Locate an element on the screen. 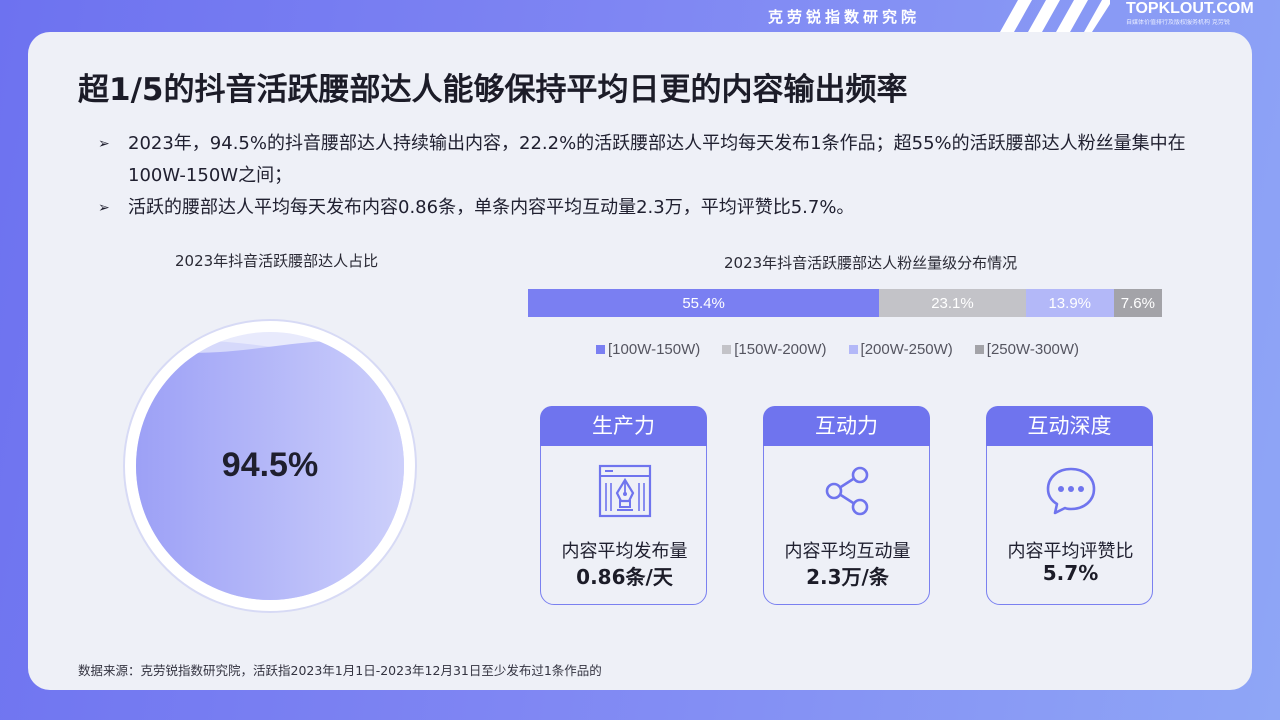 The height and width of the screenshot is (720, 1280). bar-segment-label: 7.6% is located at coordinates (1137, 303).